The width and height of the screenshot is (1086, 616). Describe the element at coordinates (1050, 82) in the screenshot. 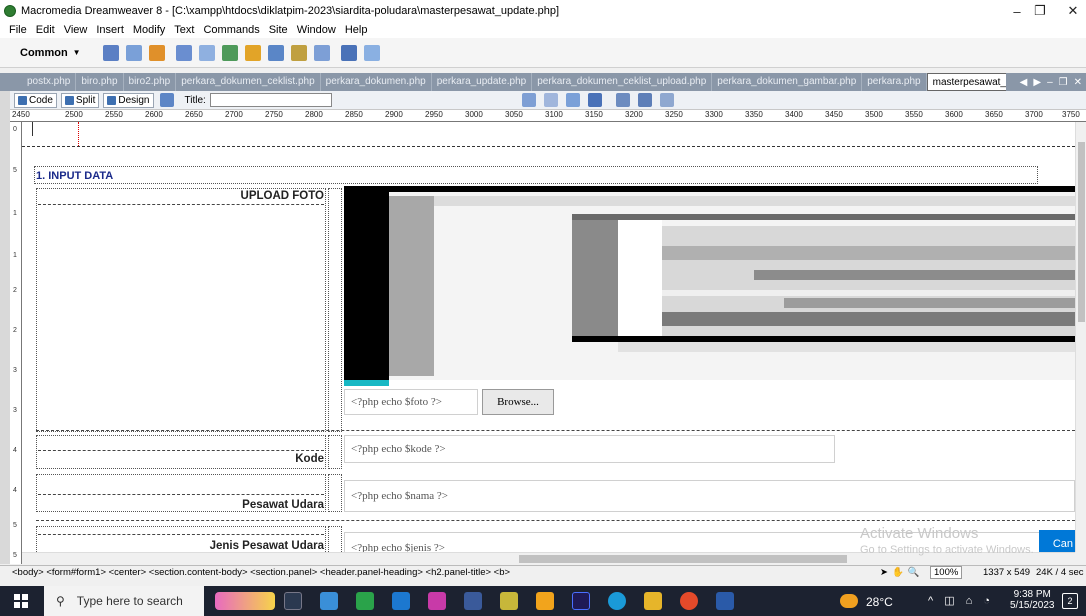

I see `doc-minimize-icon: –` at that location.